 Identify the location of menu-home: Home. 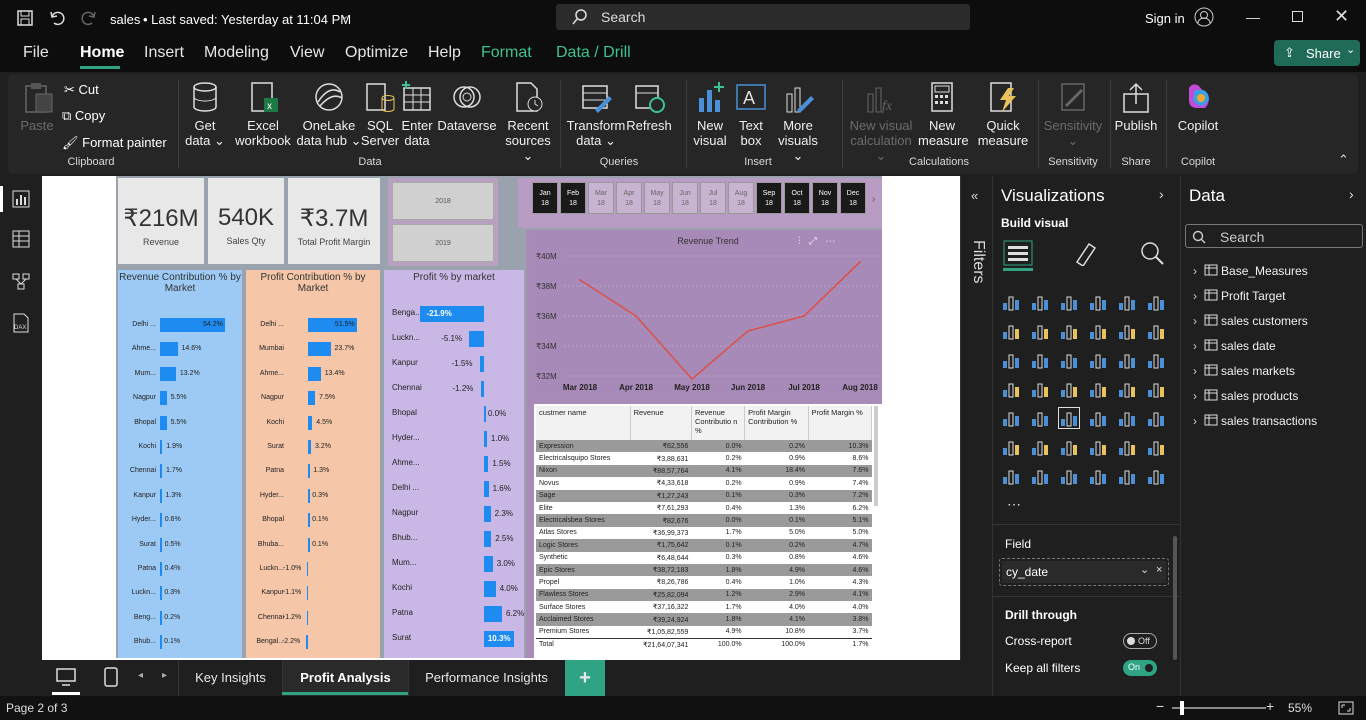
(102, 53).